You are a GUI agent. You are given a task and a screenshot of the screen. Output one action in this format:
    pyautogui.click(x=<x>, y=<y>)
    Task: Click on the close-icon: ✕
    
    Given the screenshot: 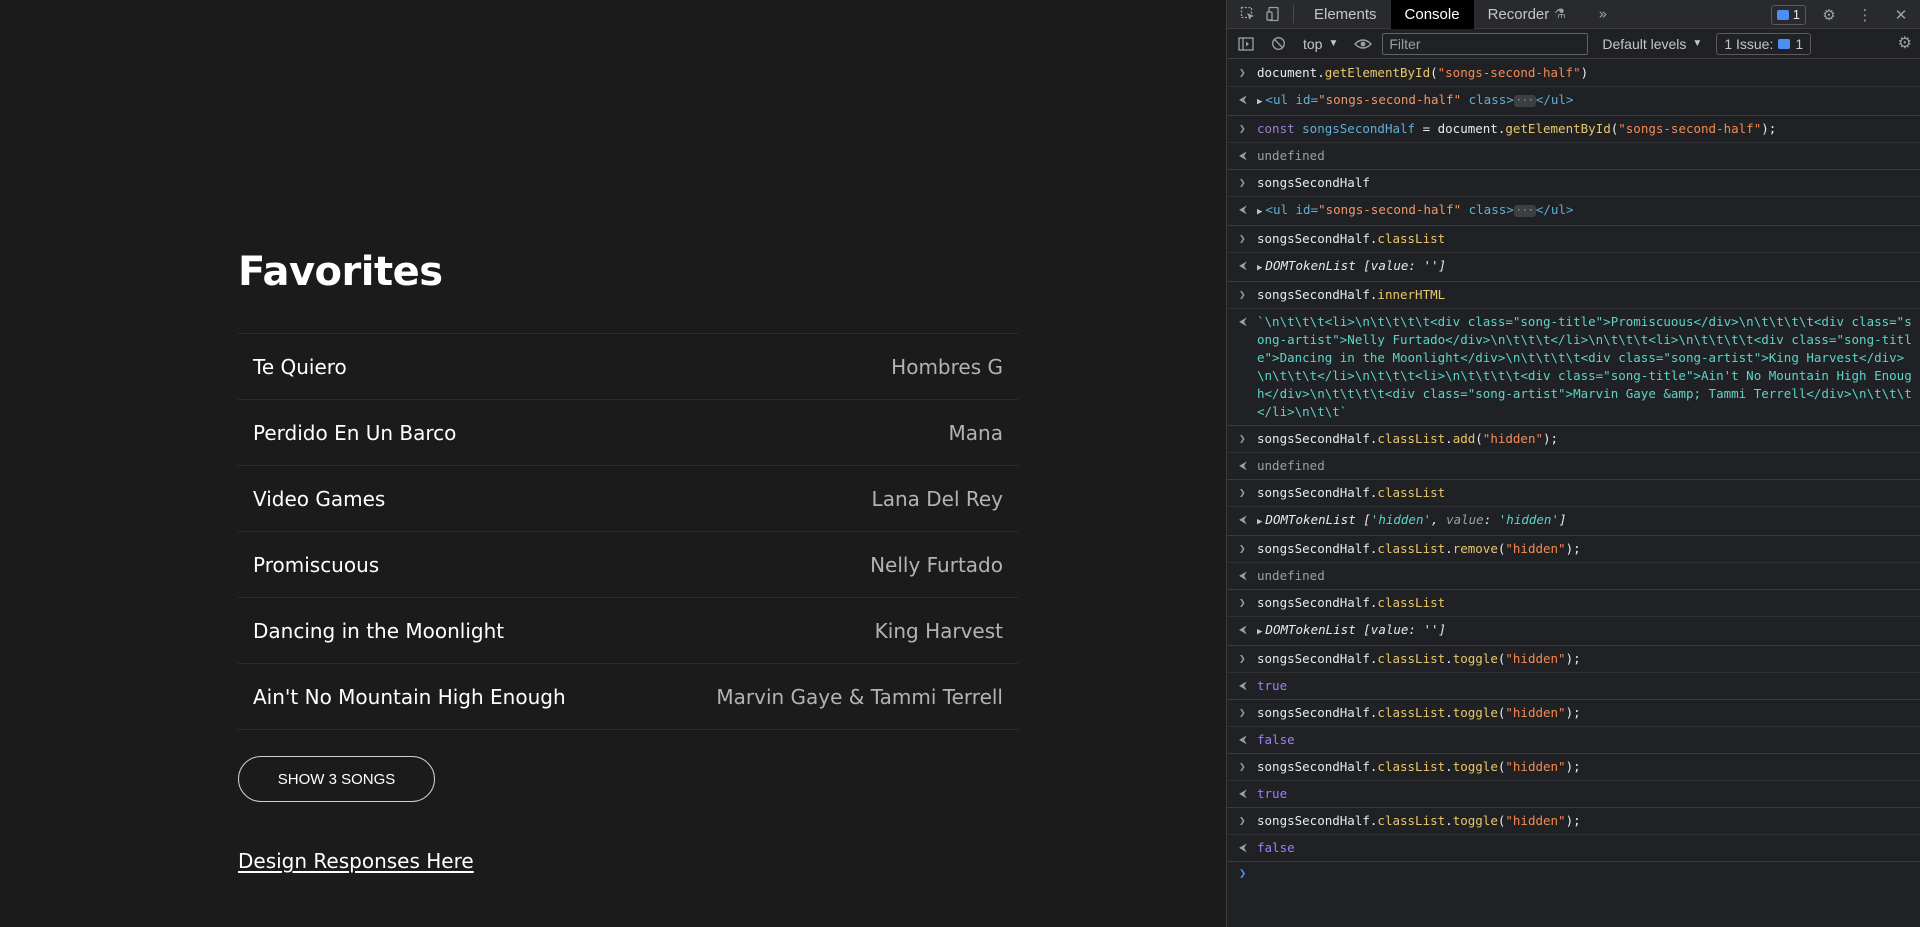 What is the action you would take?
    pyautogui.click(x=1901, y=15)
    